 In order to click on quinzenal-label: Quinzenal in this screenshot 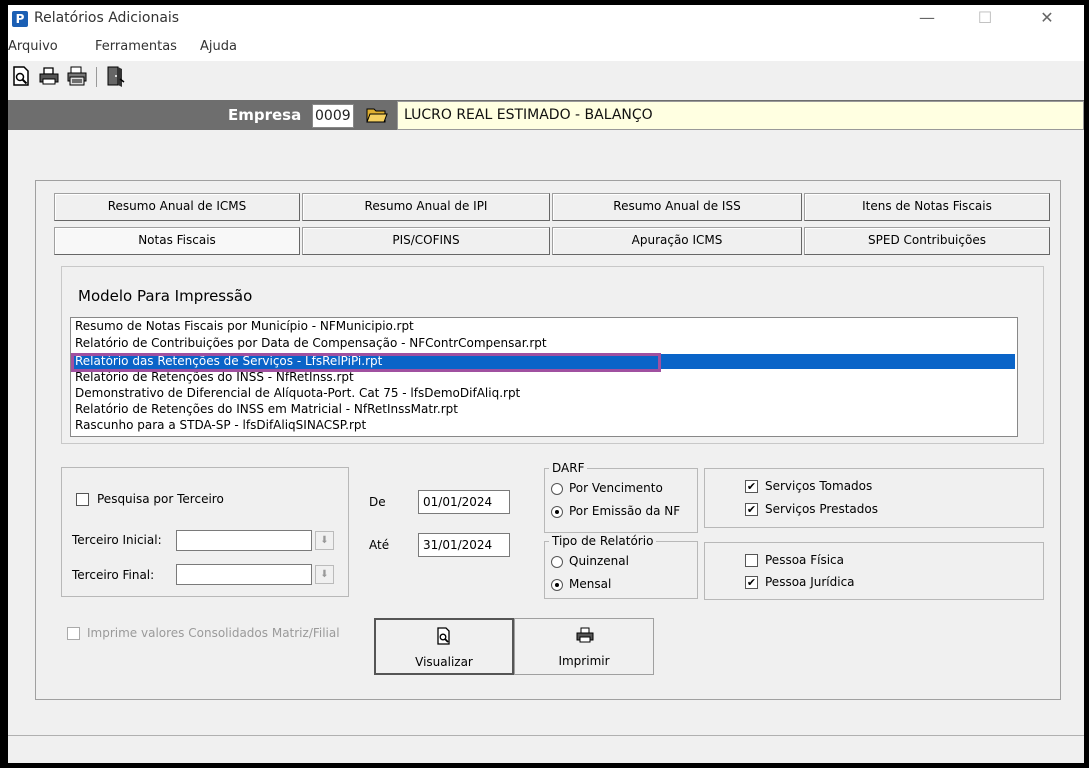, I will do `click(599, 561)`.